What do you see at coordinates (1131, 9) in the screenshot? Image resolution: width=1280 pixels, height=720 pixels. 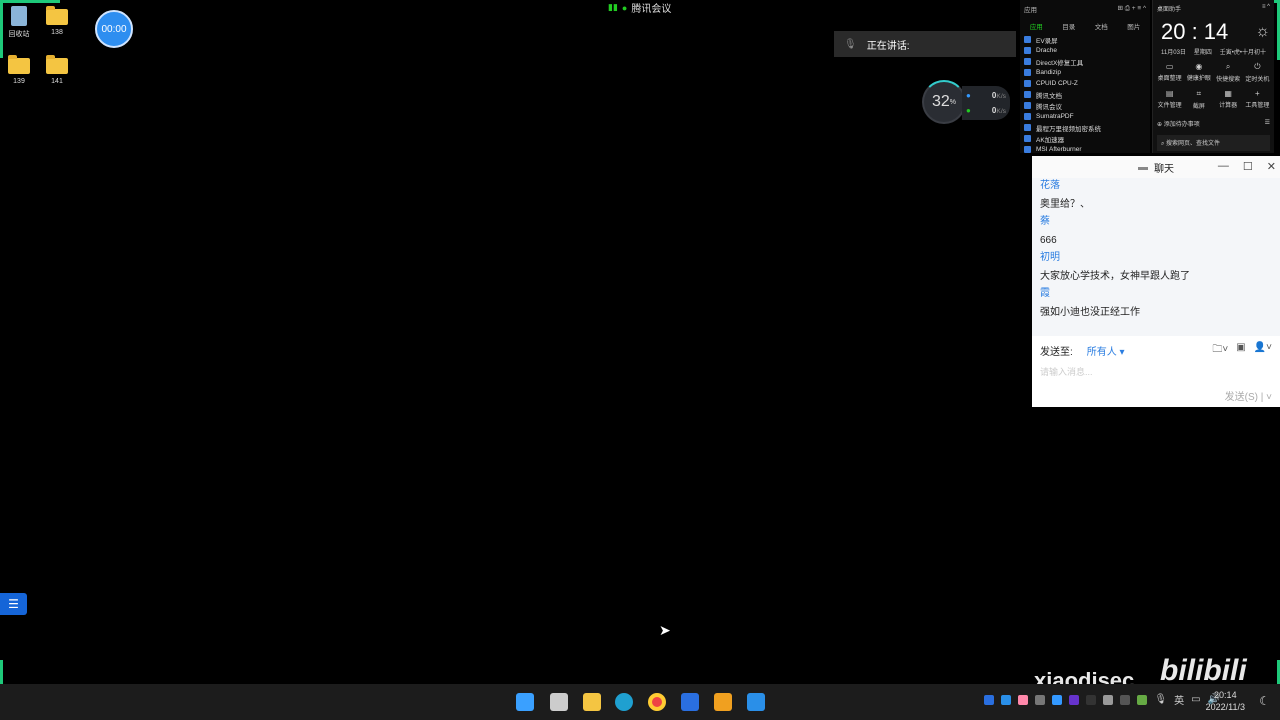 I see `panel-controls-icon: ⊞ ⎙ + ≡ ^` at bounding box center [1131, 9].